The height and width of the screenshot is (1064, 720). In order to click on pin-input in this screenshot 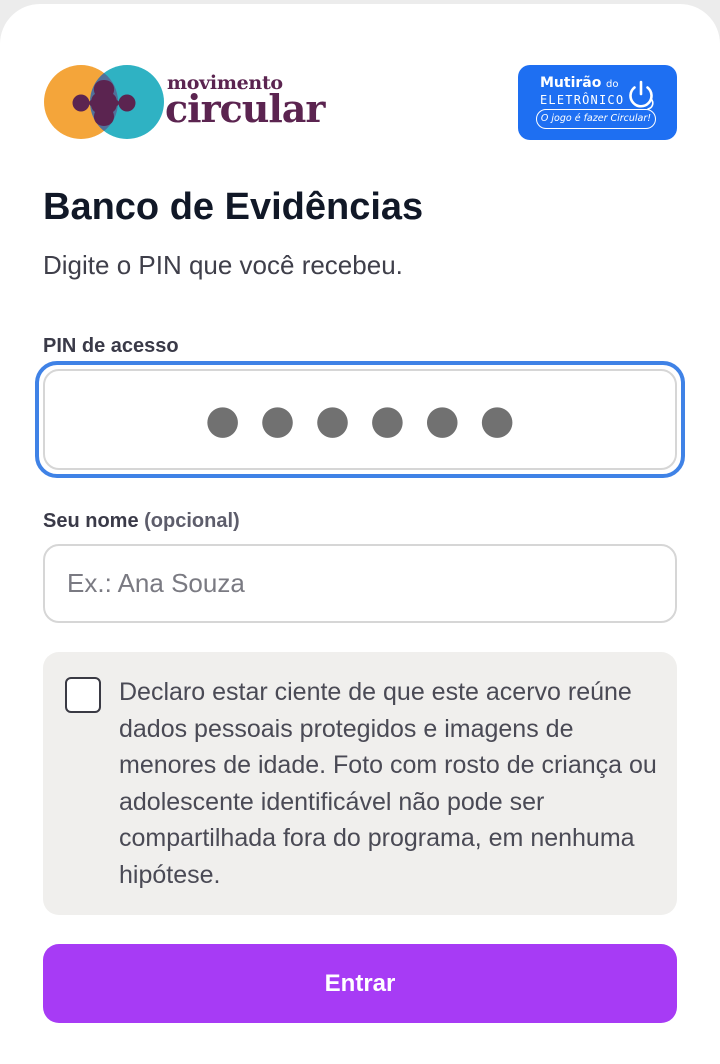, I will do `click(360, 419)`.